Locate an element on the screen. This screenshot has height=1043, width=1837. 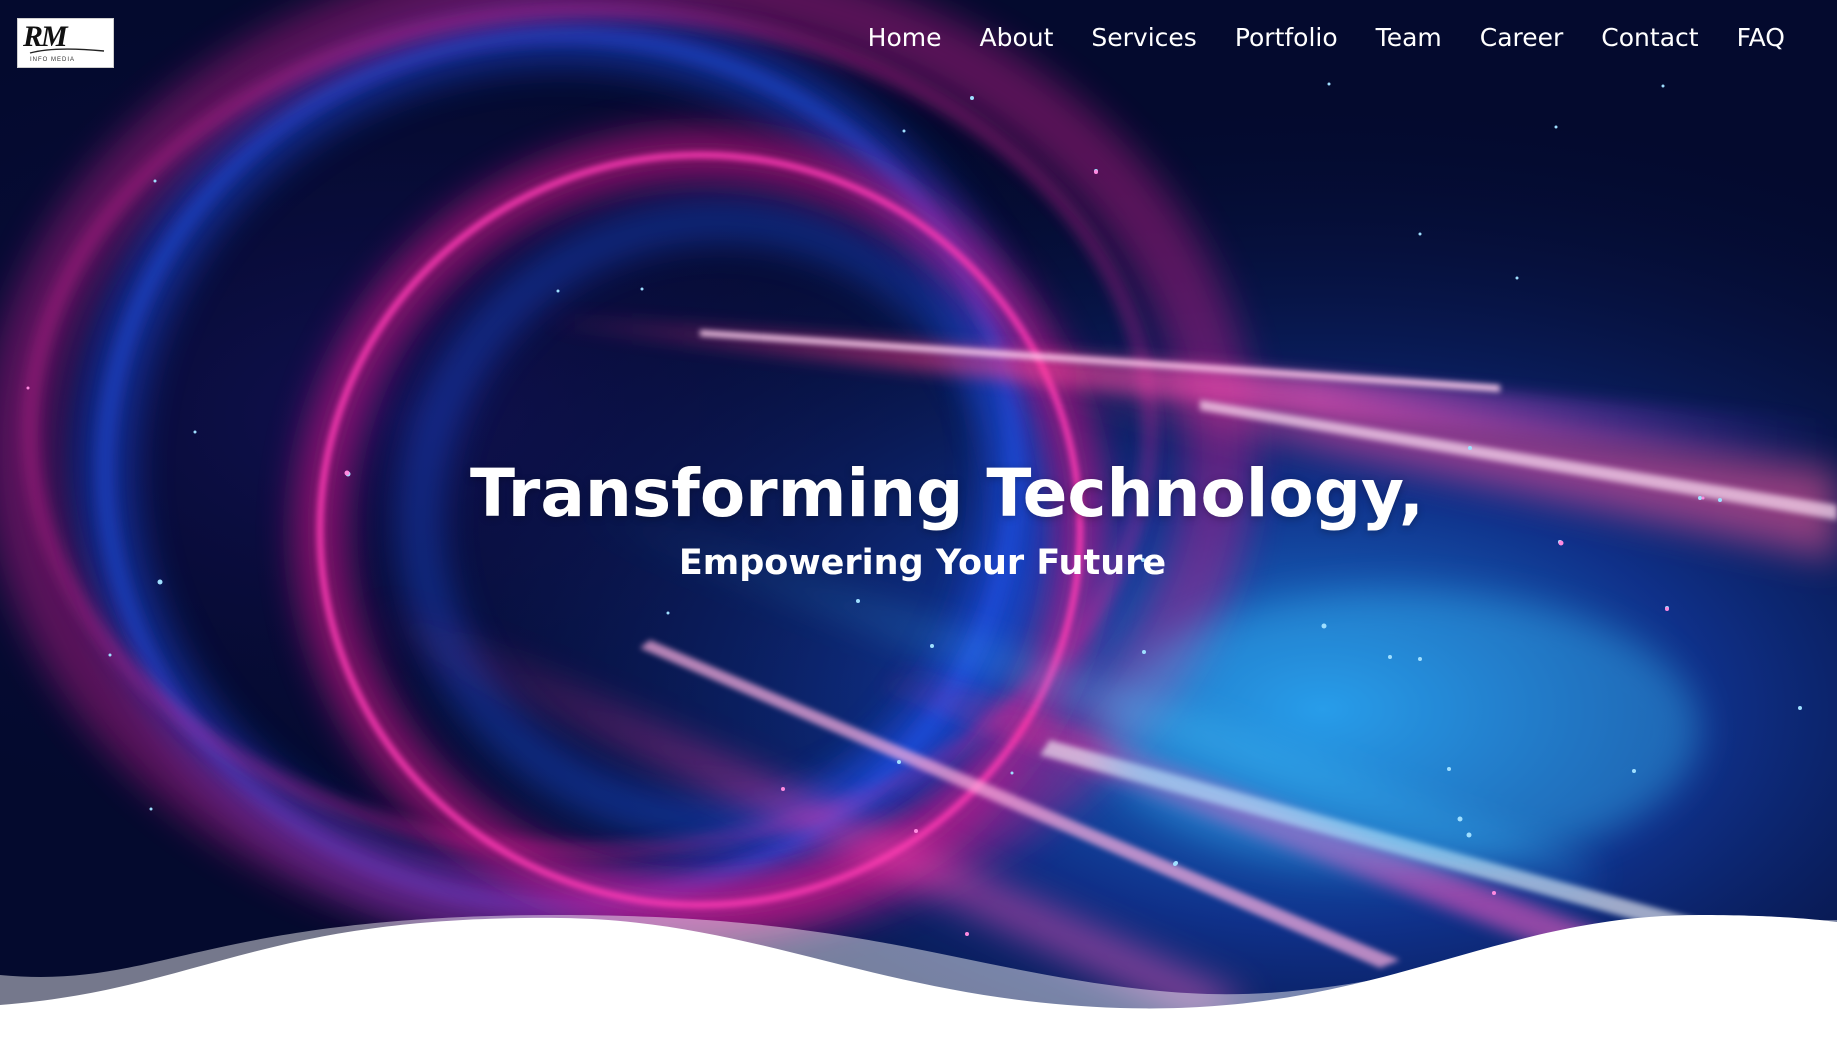
nav-link-services: Services is located at coordinates (1143, 38).